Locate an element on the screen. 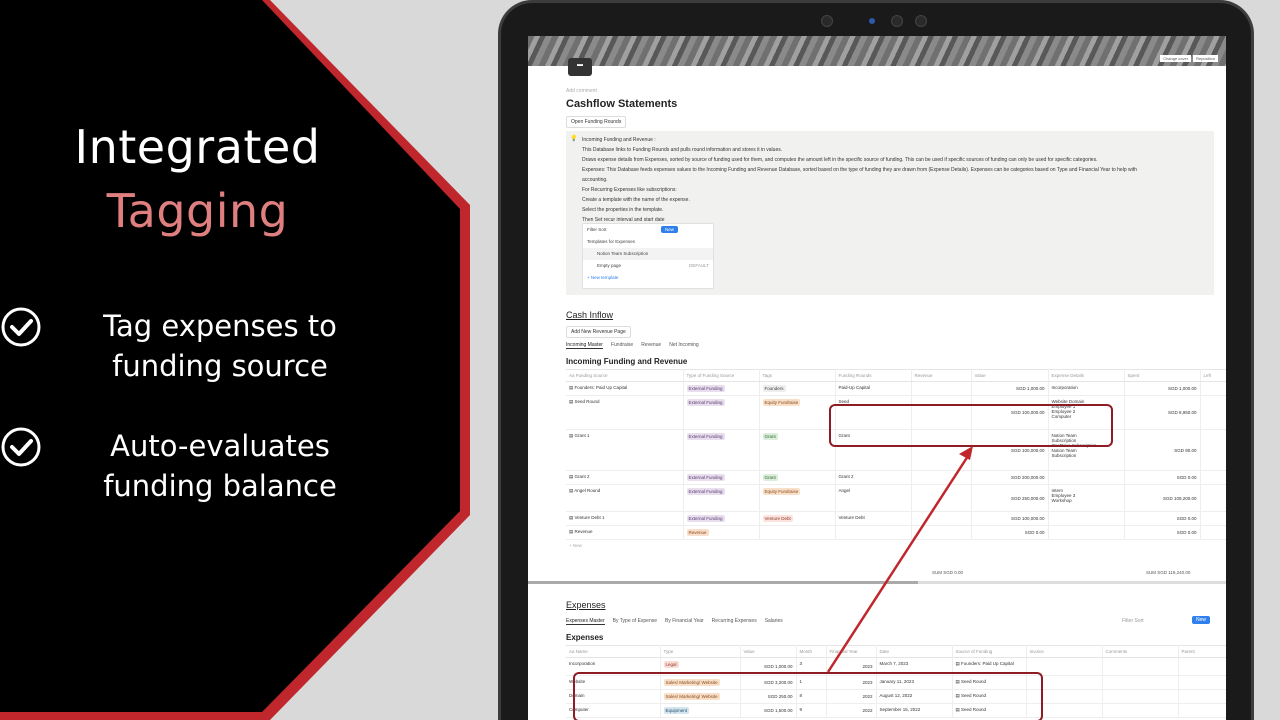 This screenshot has width=1280, height=720. column-header: Expense Details is located at coordinates (1086, 375).